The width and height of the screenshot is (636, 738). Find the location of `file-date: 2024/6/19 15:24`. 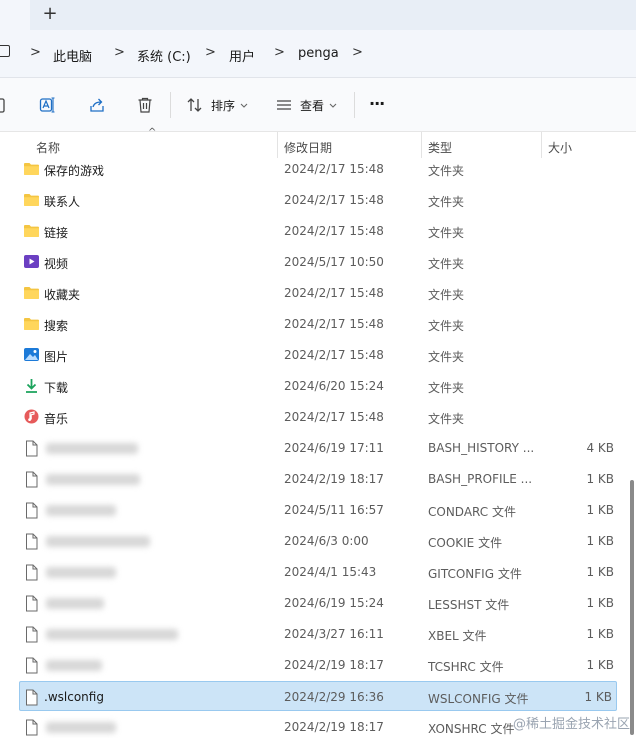

file-date: 2024/6/19 15:24 is located at coordinates (334, 603).